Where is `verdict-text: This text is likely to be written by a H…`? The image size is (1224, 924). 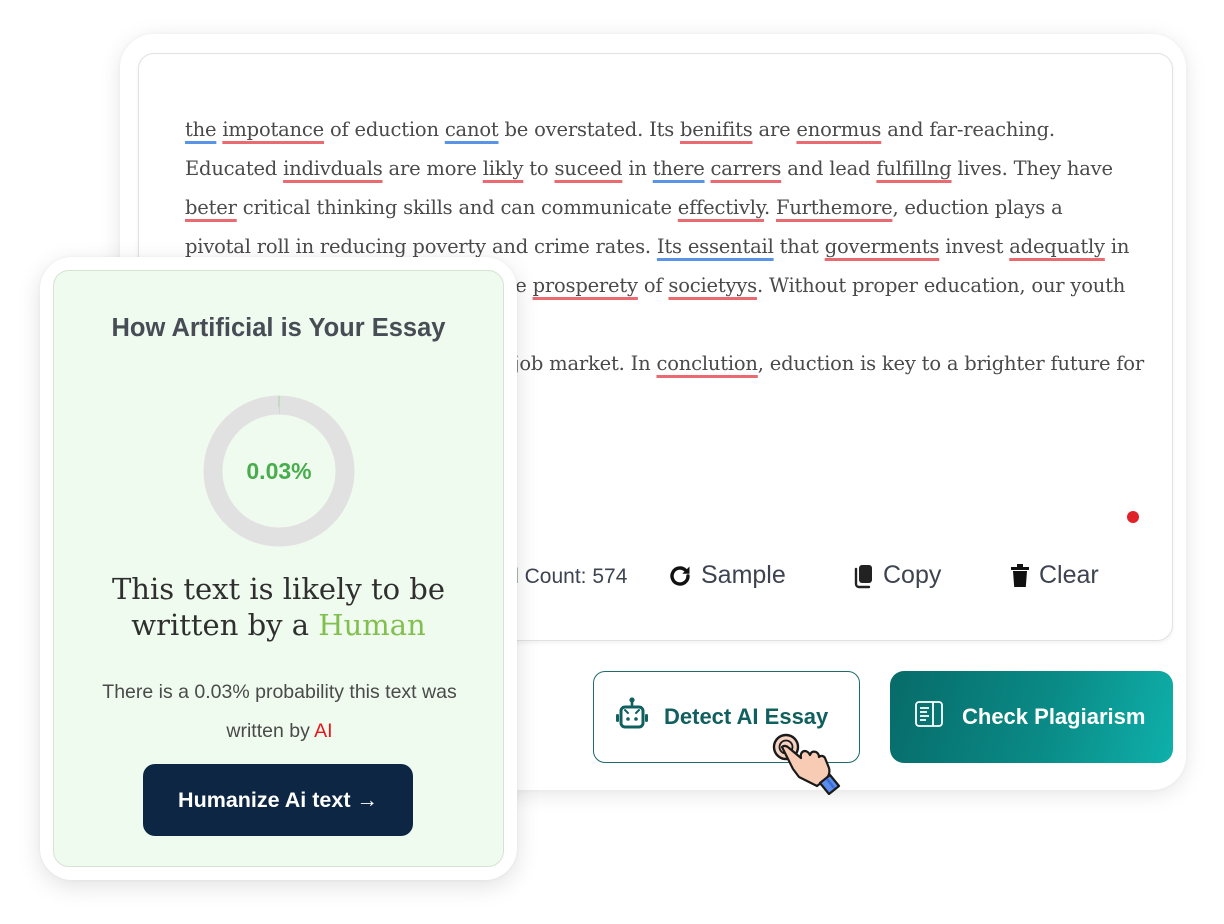 verdict-text: This text is likely to be written by a H… is located at coordinates (278, 607).